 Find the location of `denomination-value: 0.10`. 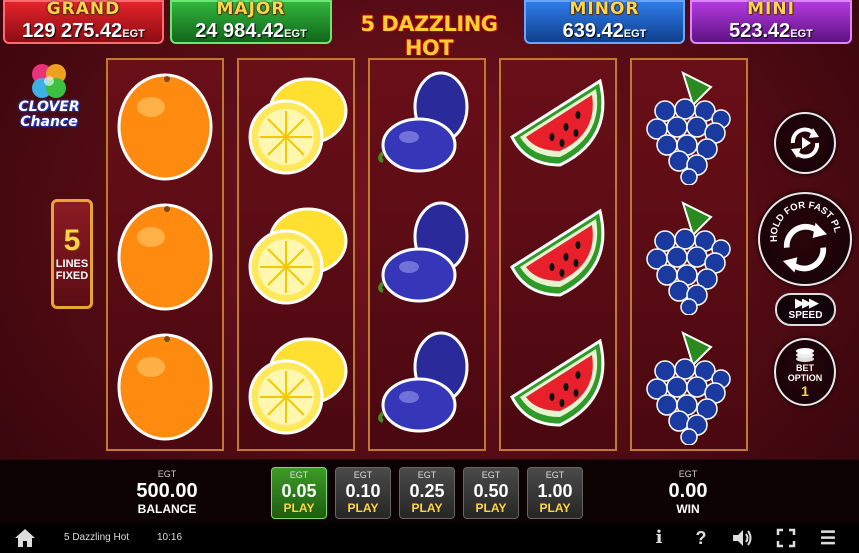

denomination-value: 0.10 is located at coordinates (363, 491).